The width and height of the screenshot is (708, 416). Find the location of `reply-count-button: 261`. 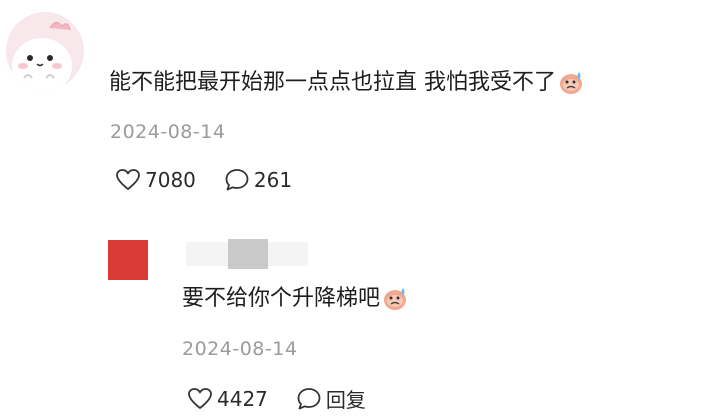

reply-count-button: 261 is located at coordinates (258, 180).